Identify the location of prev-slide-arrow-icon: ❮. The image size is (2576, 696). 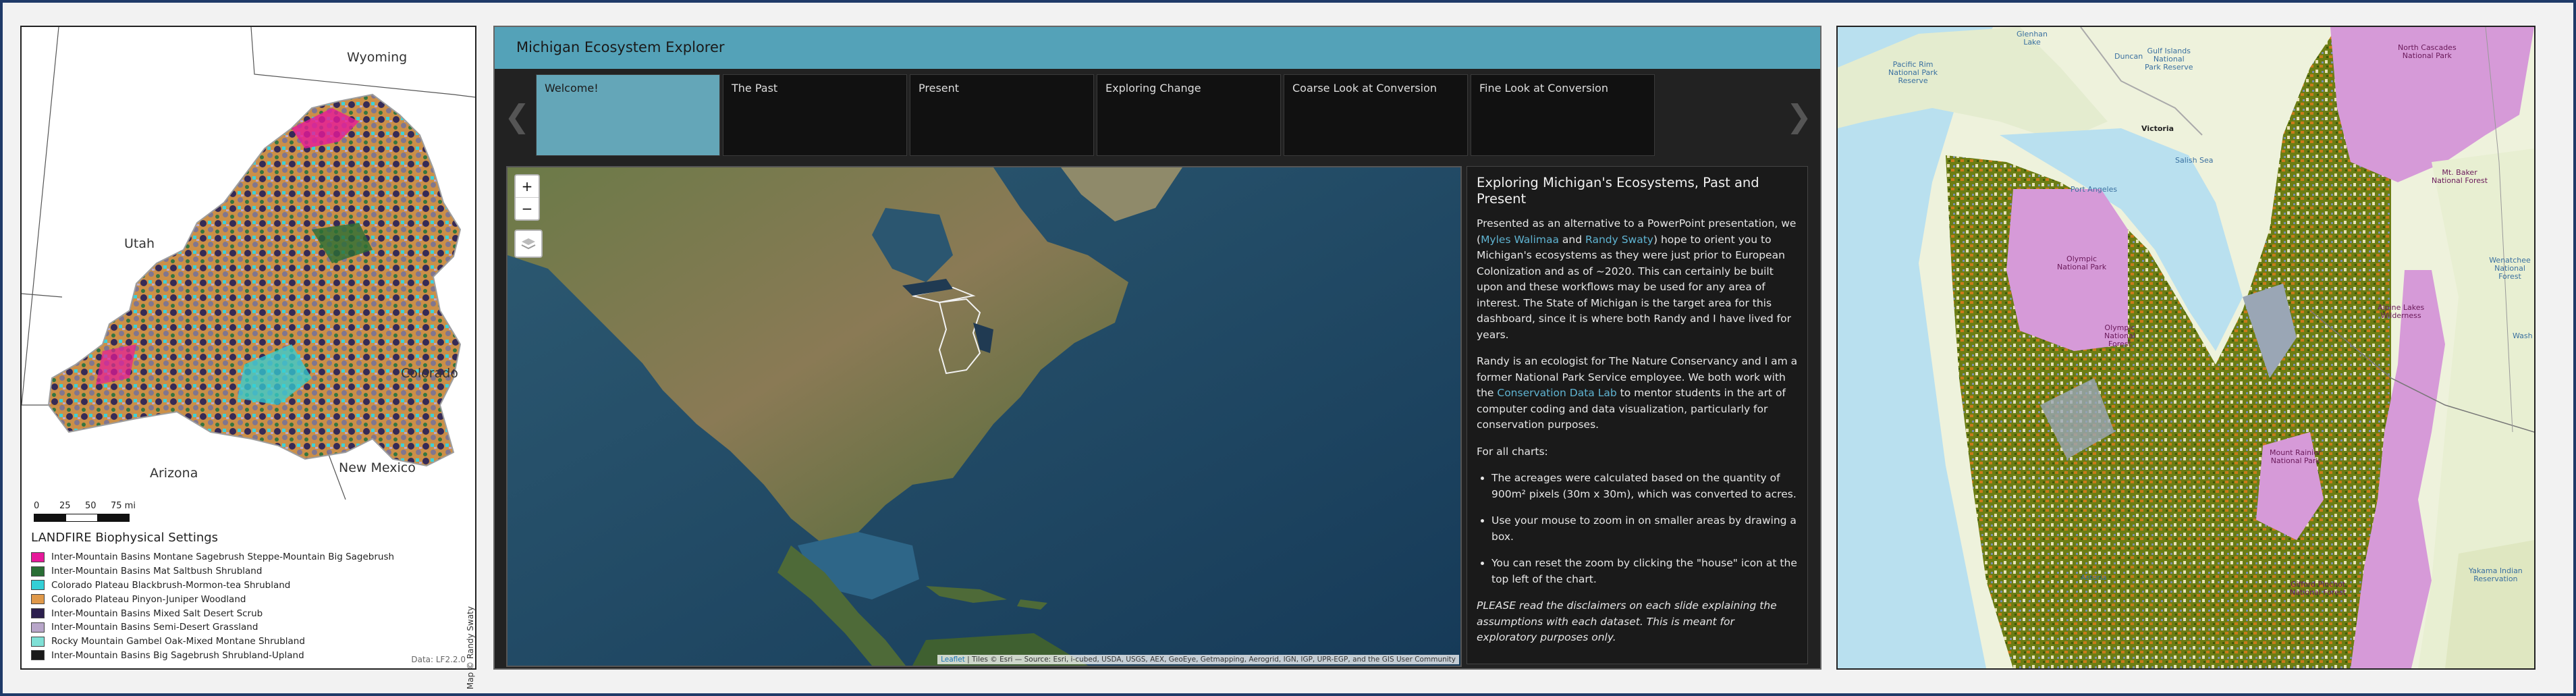
(517, 116).